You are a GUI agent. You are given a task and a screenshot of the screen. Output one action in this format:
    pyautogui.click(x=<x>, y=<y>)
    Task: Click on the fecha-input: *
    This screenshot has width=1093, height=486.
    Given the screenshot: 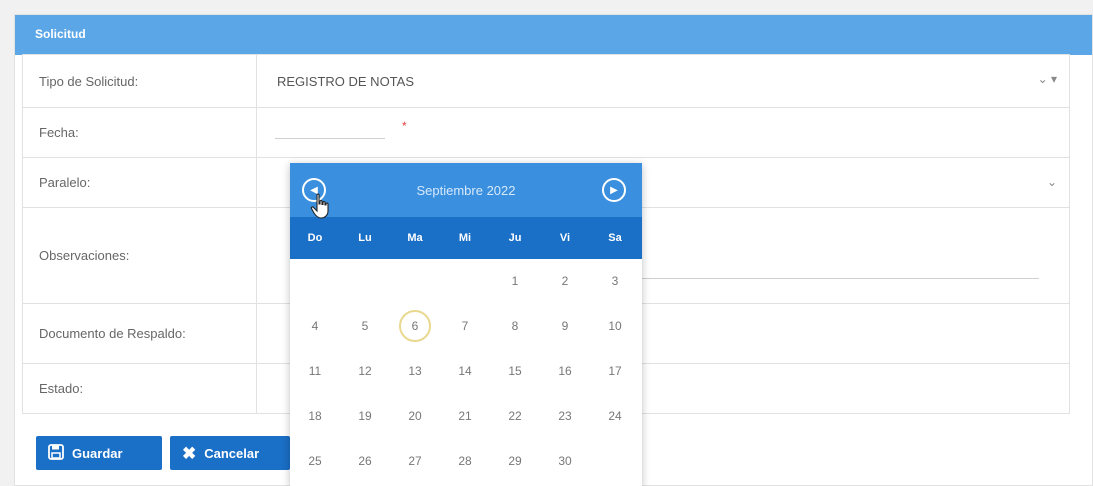 What is the action you would take?
    pyautogui.click(x=662, y=132)
    